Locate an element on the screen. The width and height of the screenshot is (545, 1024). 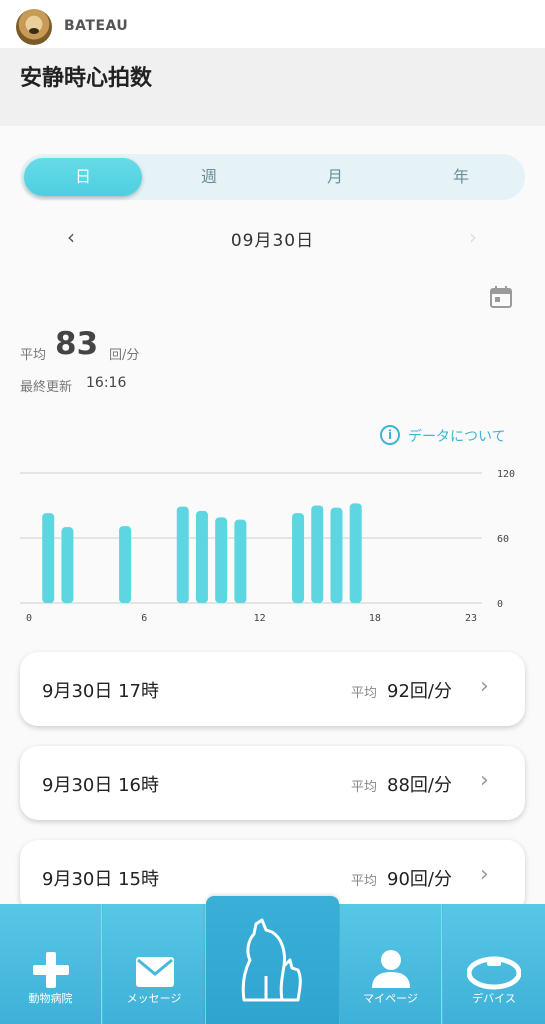
nav-devices: デバイス is located at coordinates (494, 964).